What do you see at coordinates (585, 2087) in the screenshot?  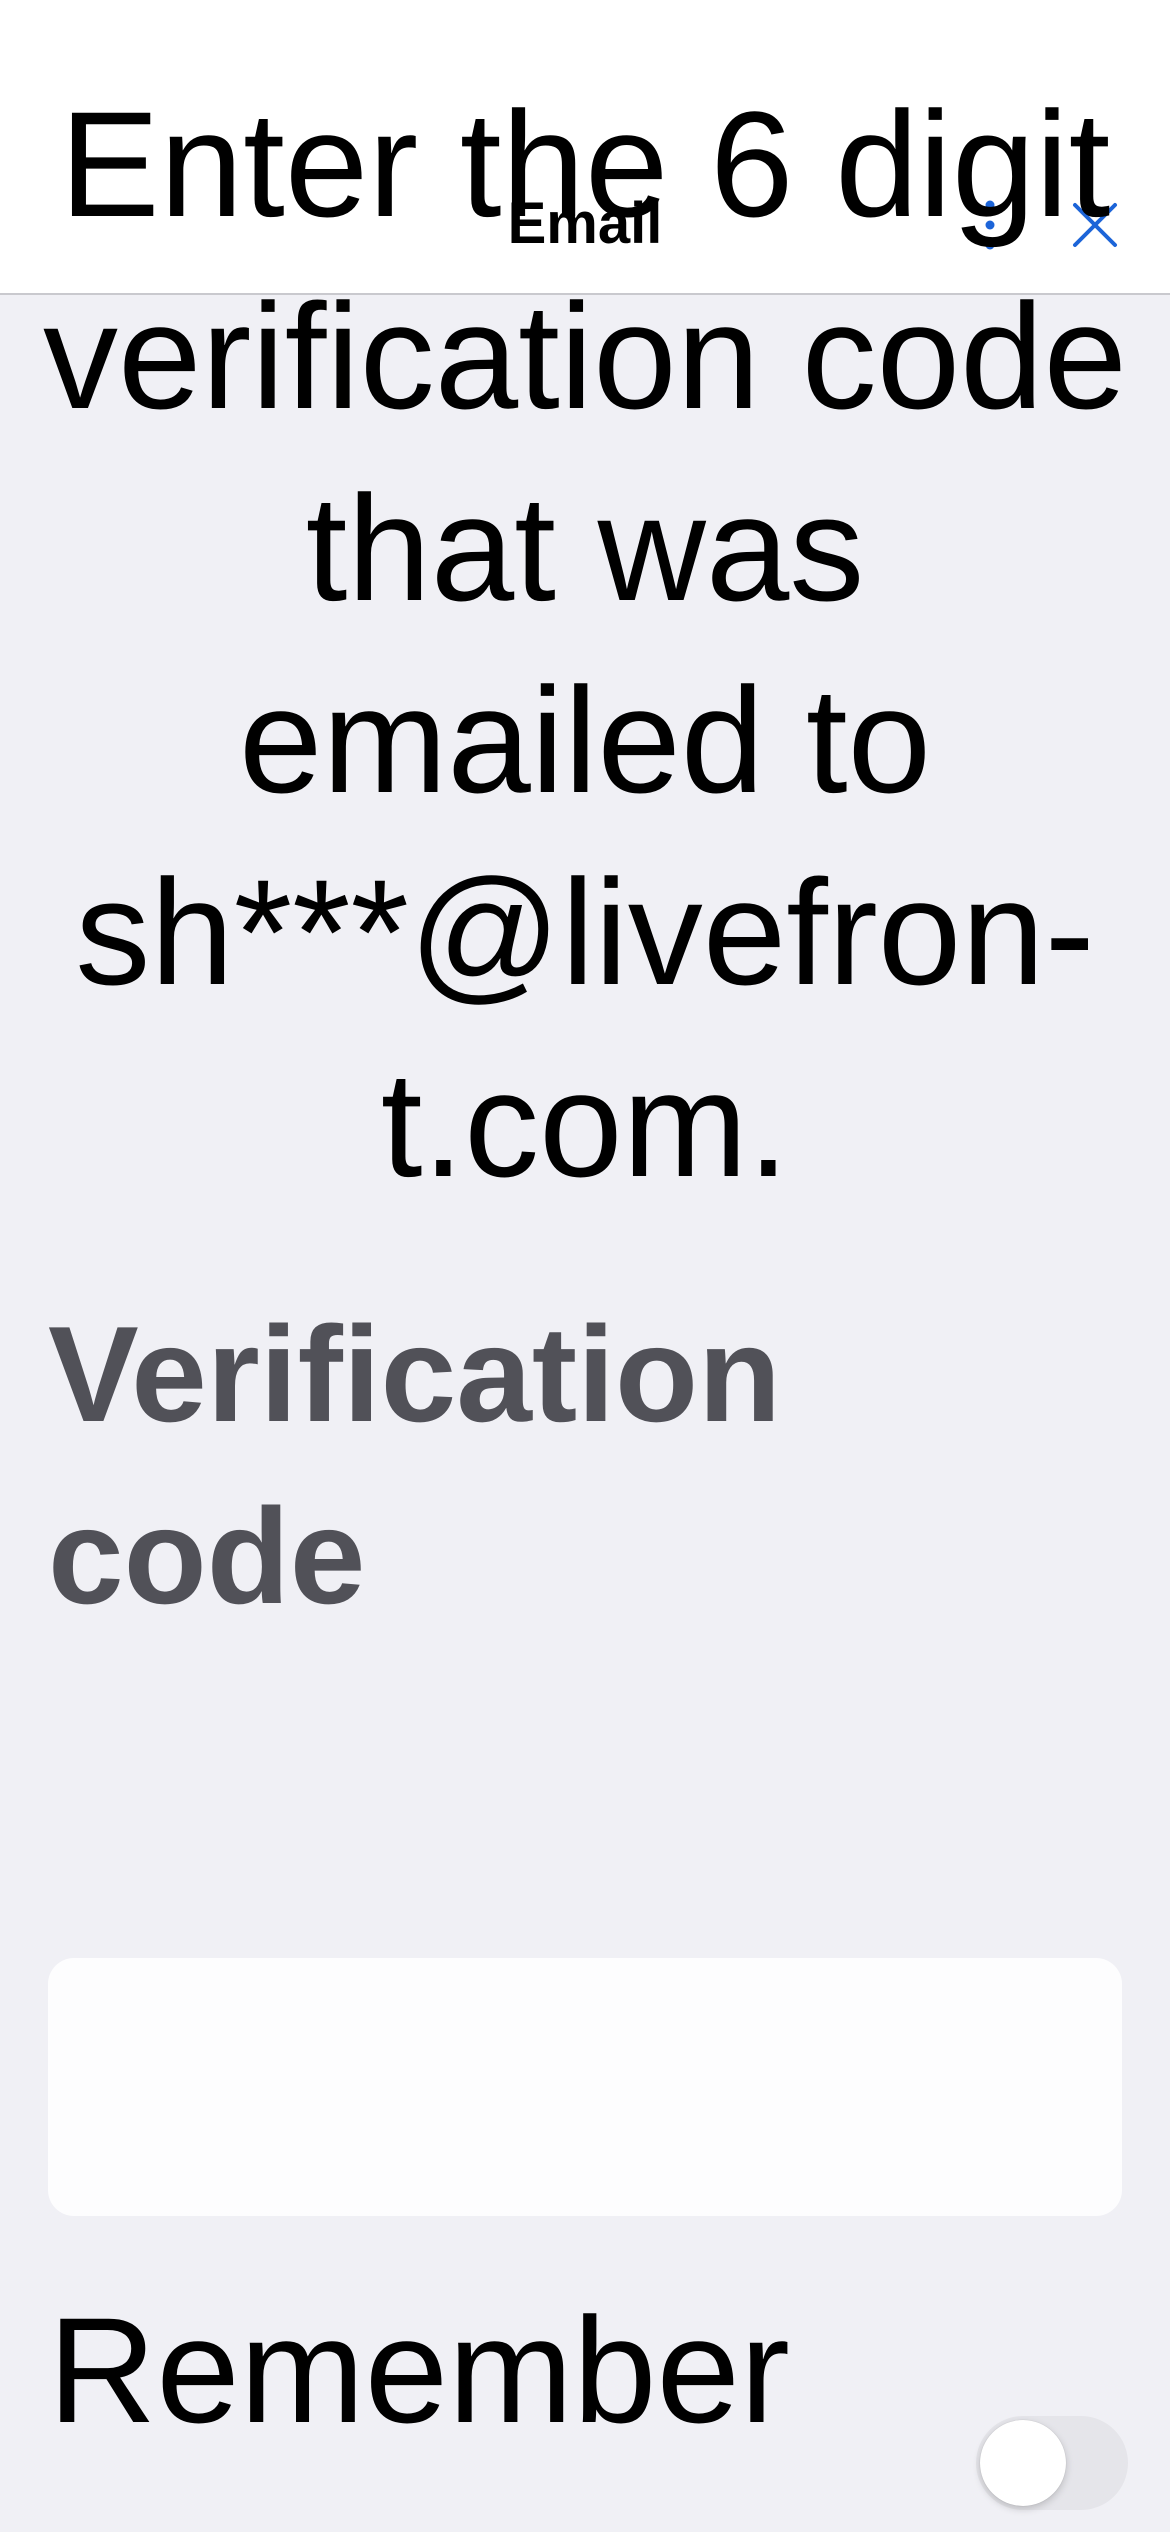 I see `verification-code-input` at bounding box center [585, 2087].